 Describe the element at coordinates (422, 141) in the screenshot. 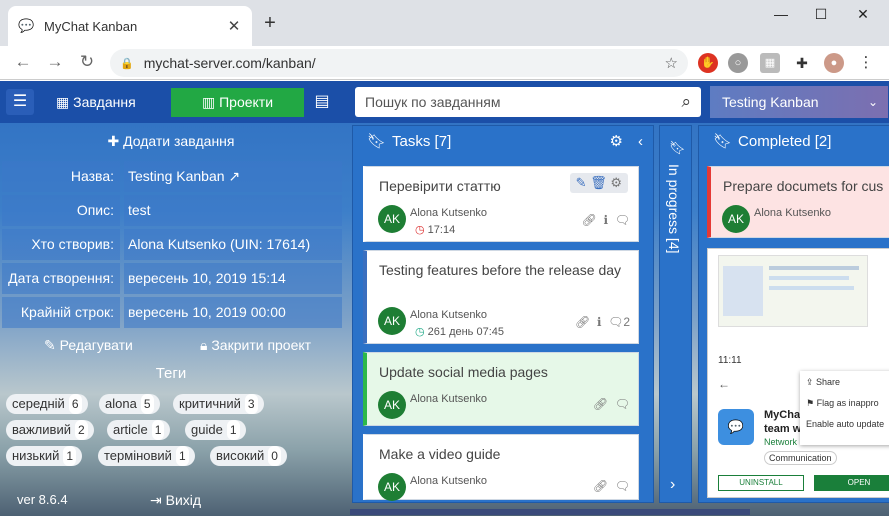

I see `column-title: Tasks [7]` at that location.